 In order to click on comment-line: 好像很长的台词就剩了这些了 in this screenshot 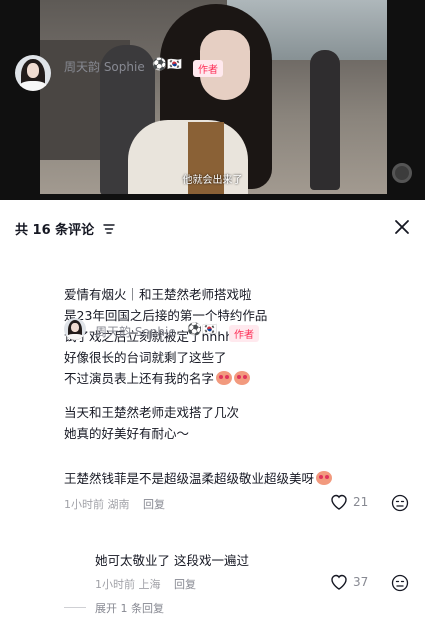, I will do `click(145, 357)`.